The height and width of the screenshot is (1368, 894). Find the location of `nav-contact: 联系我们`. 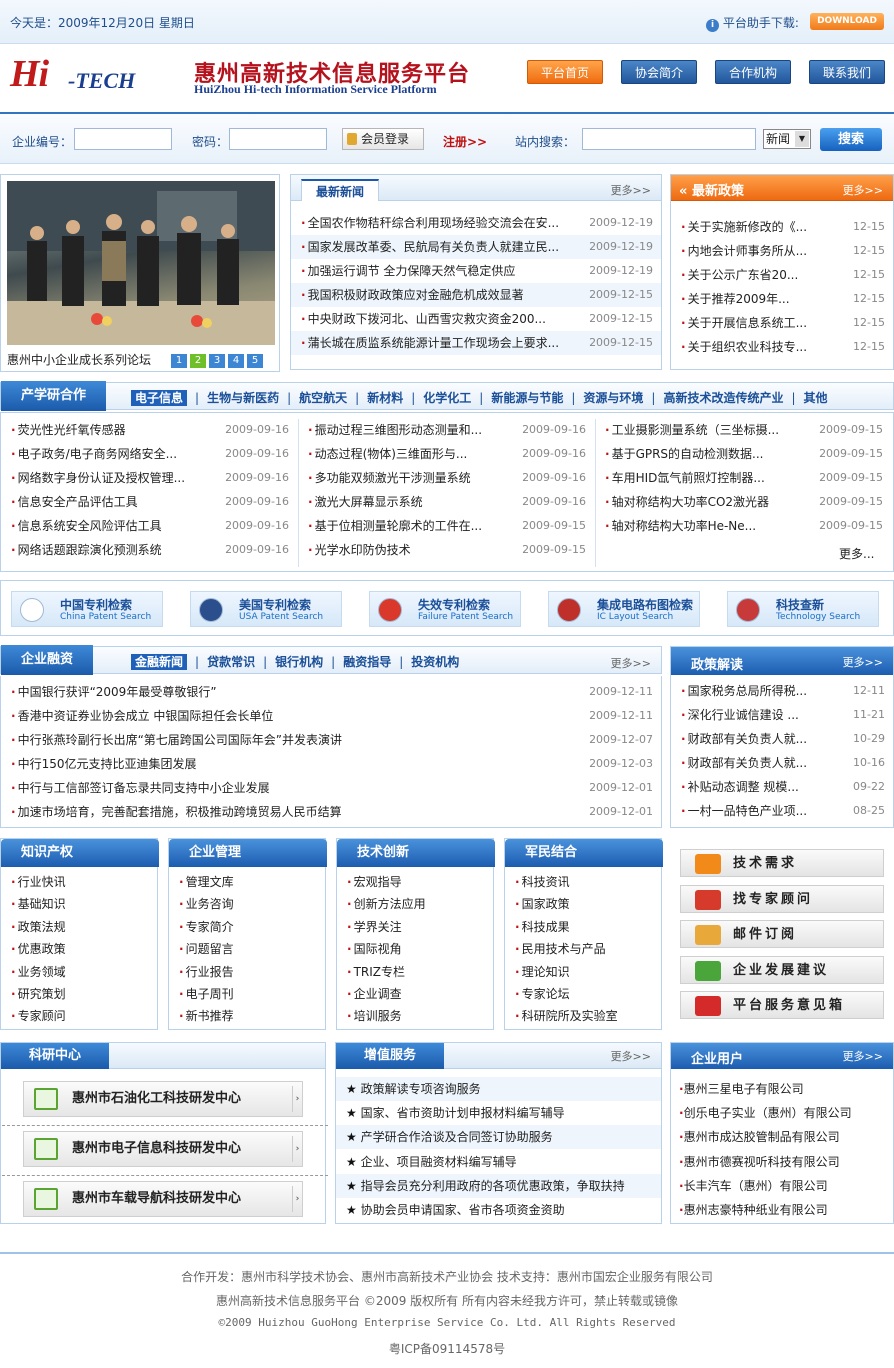

nav-contact: 联系我们 is located at coordinates (847, 72).